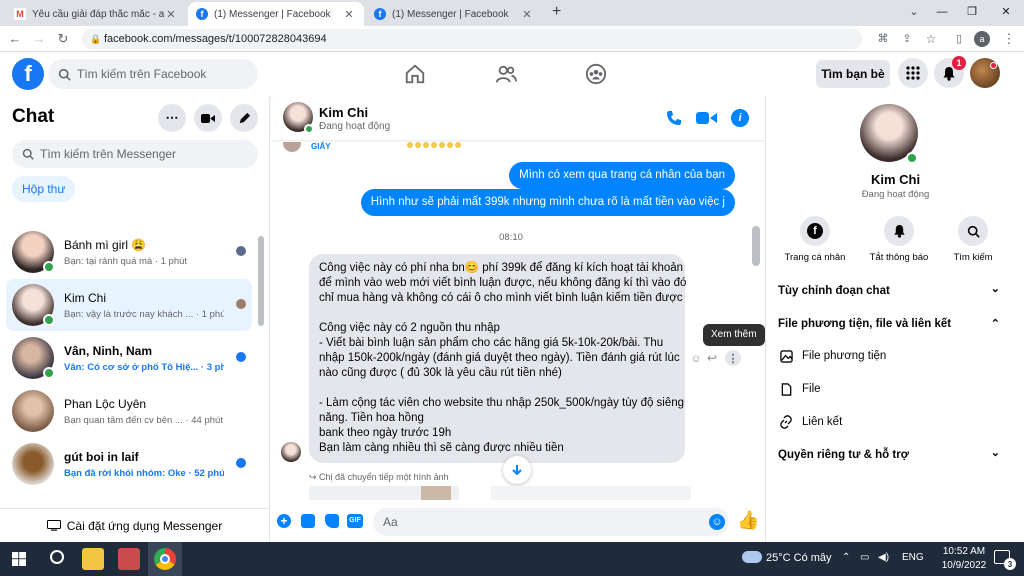 Image resolution: width=1024 pixels, height=576 pixels. Describe the element at coordinates (208, 118) in the screenshot. I see `video-room-button` at that location.